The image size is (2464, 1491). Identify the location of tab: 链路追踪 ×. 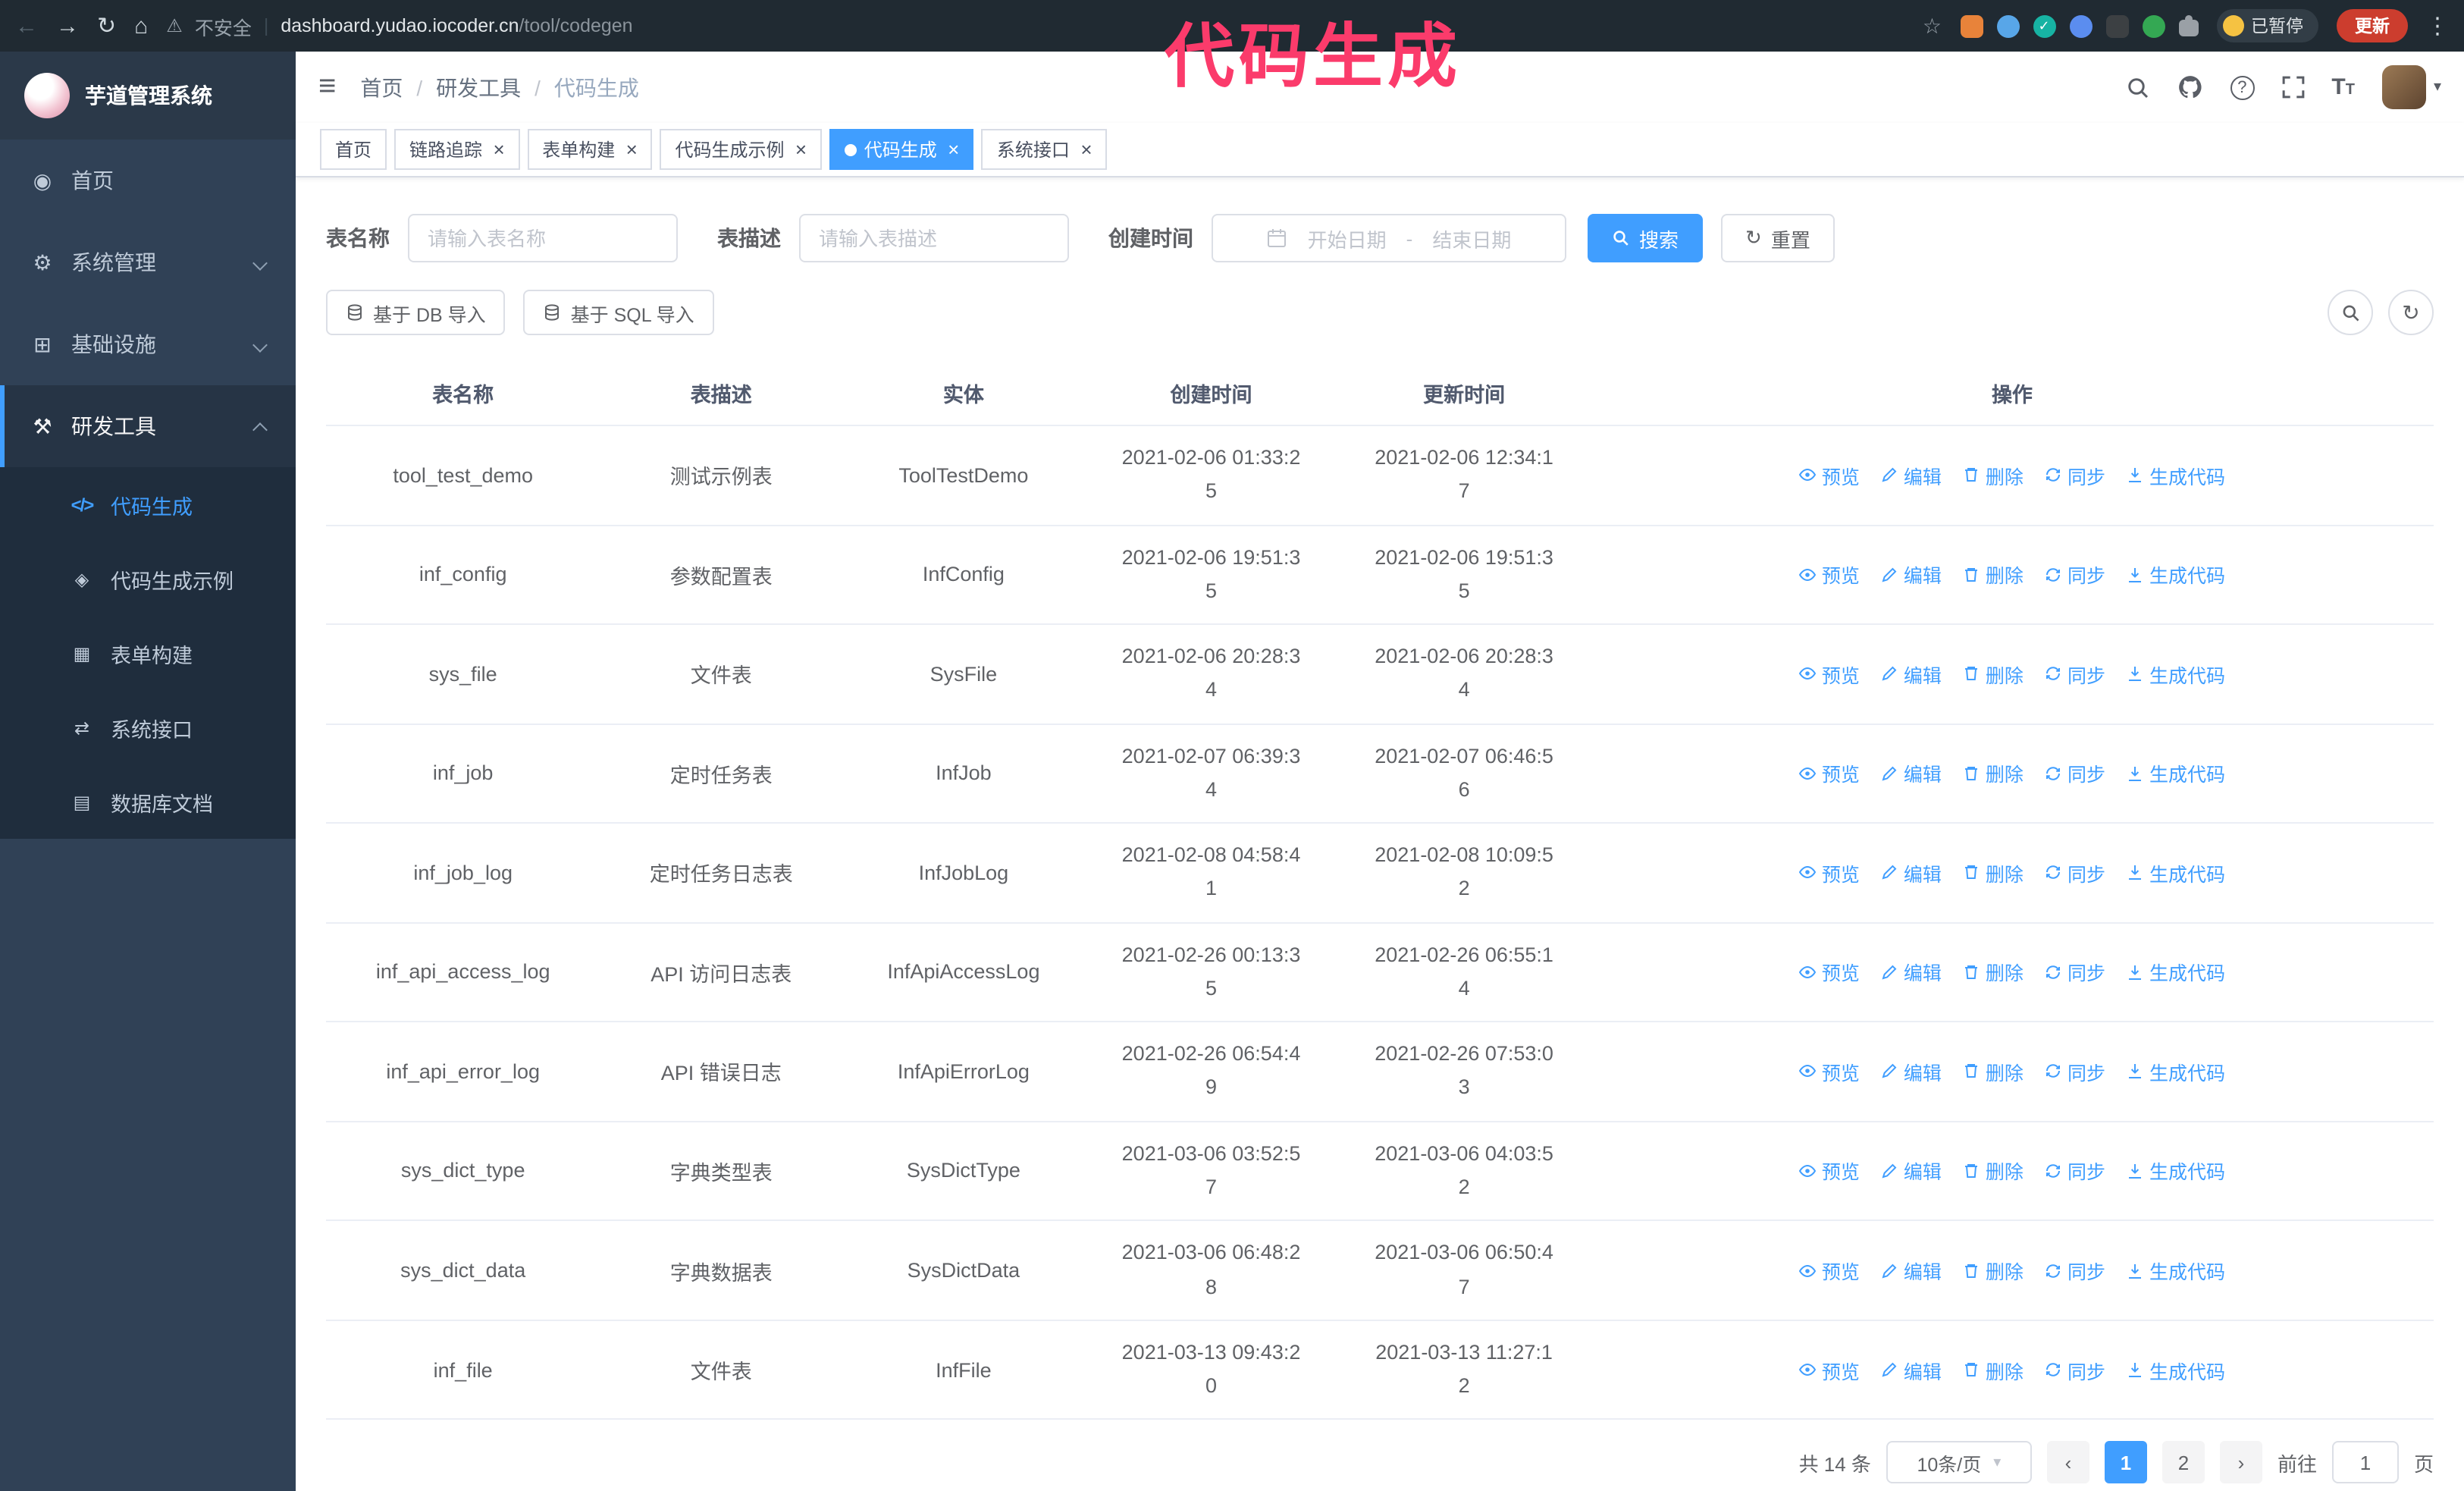
(457, 149).